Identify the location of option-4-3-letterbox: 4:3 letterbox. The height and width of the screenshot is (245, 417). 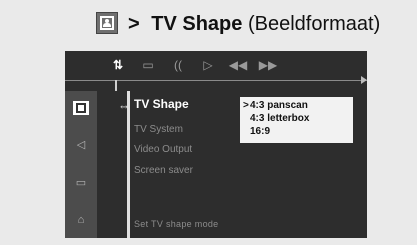
(301, 118).